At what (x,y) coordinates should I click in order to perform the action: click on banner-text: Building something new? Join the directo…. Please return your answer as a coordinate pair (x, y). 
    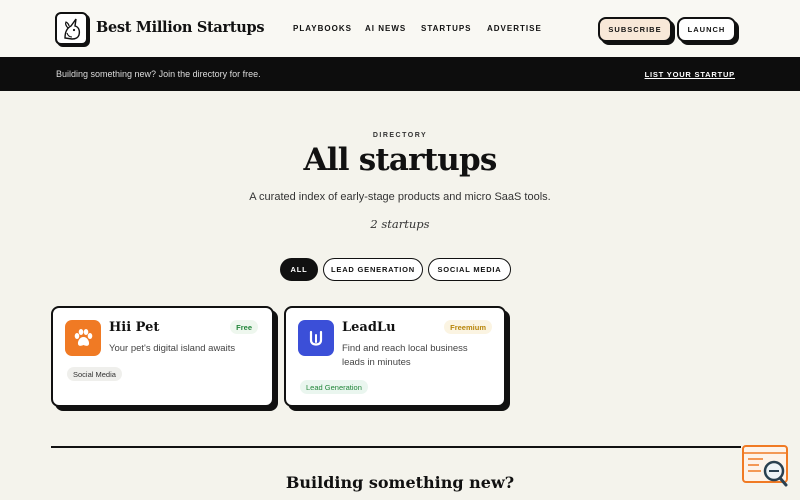
    Looking at the image, I should click on (158, 74).